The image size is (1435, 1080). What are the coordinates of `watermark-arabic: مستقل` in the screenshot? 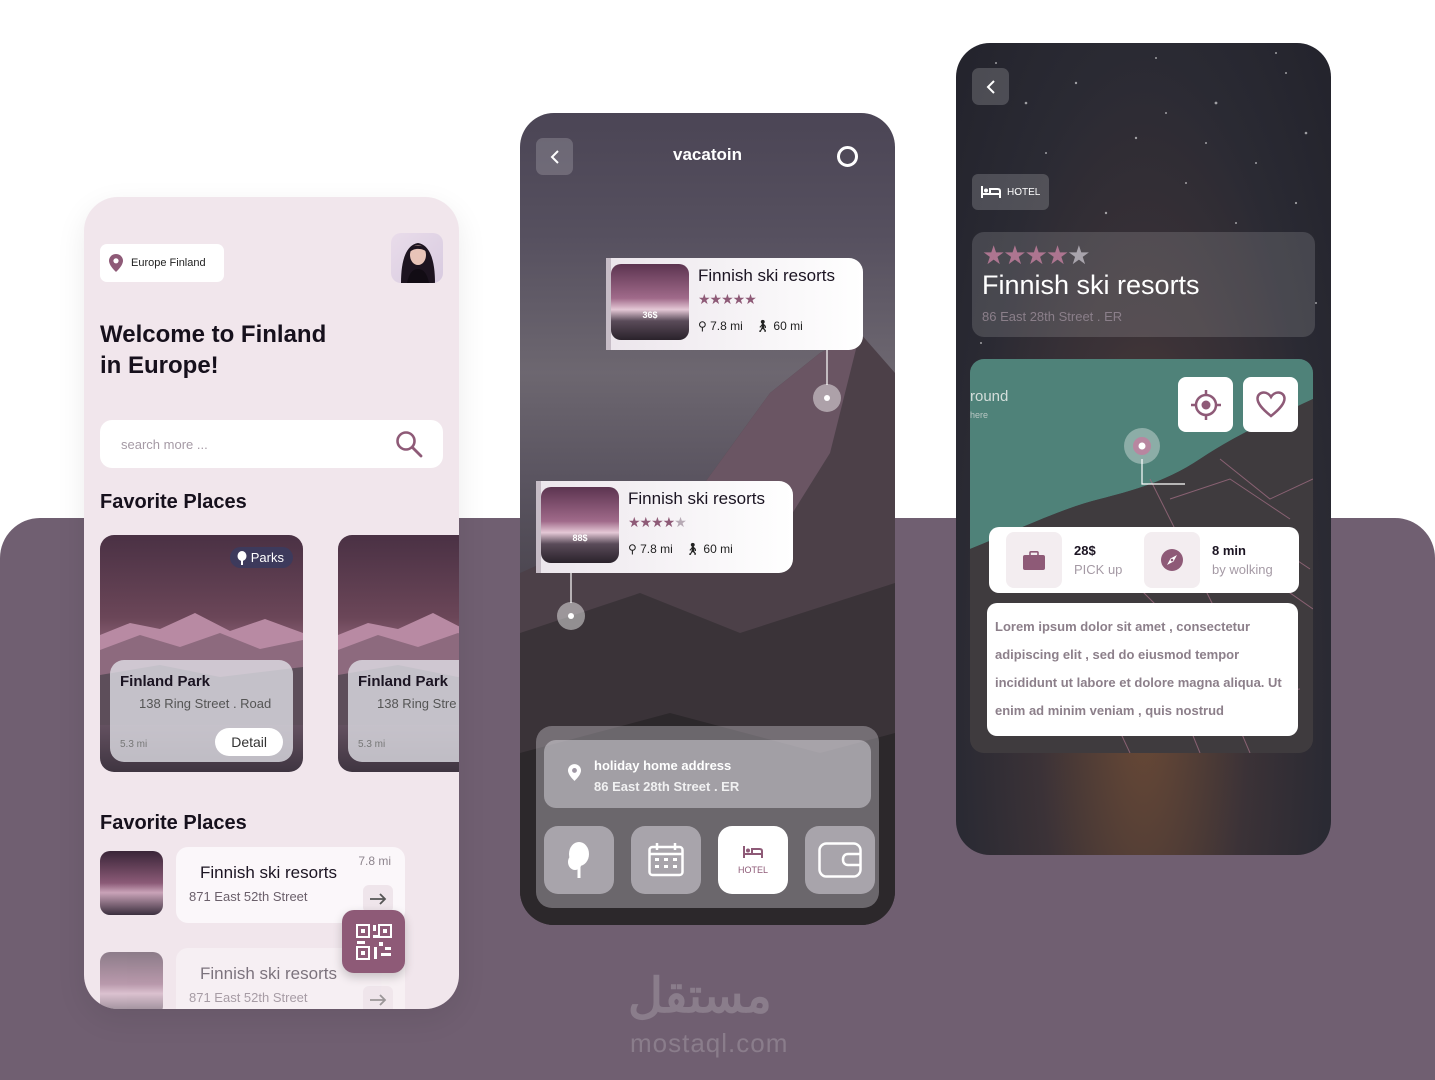 It's located at (700, 996).